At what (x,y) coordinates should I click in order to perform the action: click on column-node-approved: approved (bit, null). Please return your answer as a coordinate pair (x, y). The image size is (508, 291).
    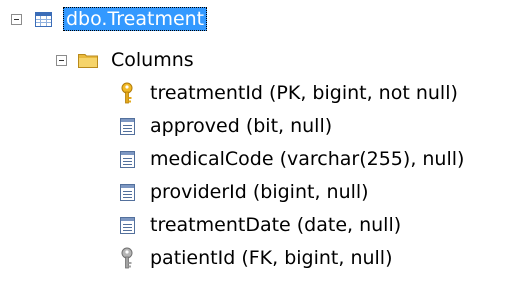
    Looking at the image, I should click on (226, 126).